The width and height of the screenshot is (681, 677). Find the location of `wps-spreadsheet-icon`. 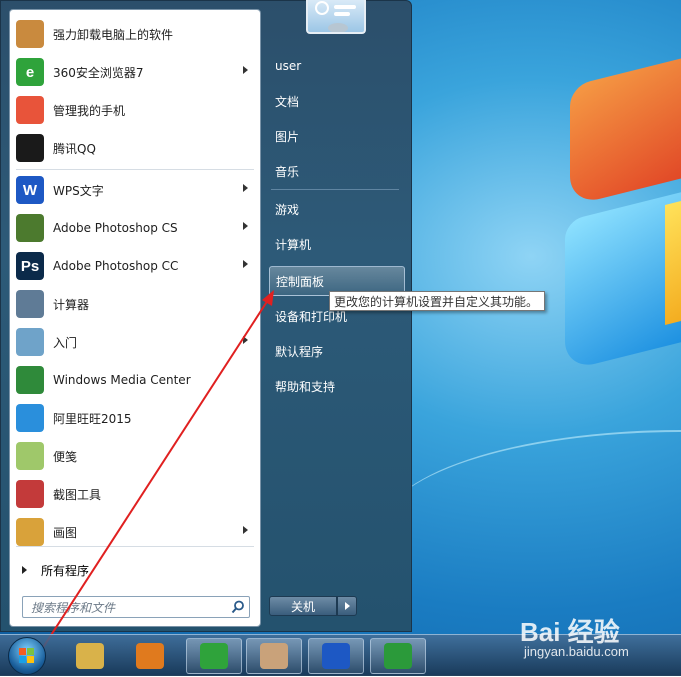

wps-spreadsheet-icon is located at coordinates (398, 656).